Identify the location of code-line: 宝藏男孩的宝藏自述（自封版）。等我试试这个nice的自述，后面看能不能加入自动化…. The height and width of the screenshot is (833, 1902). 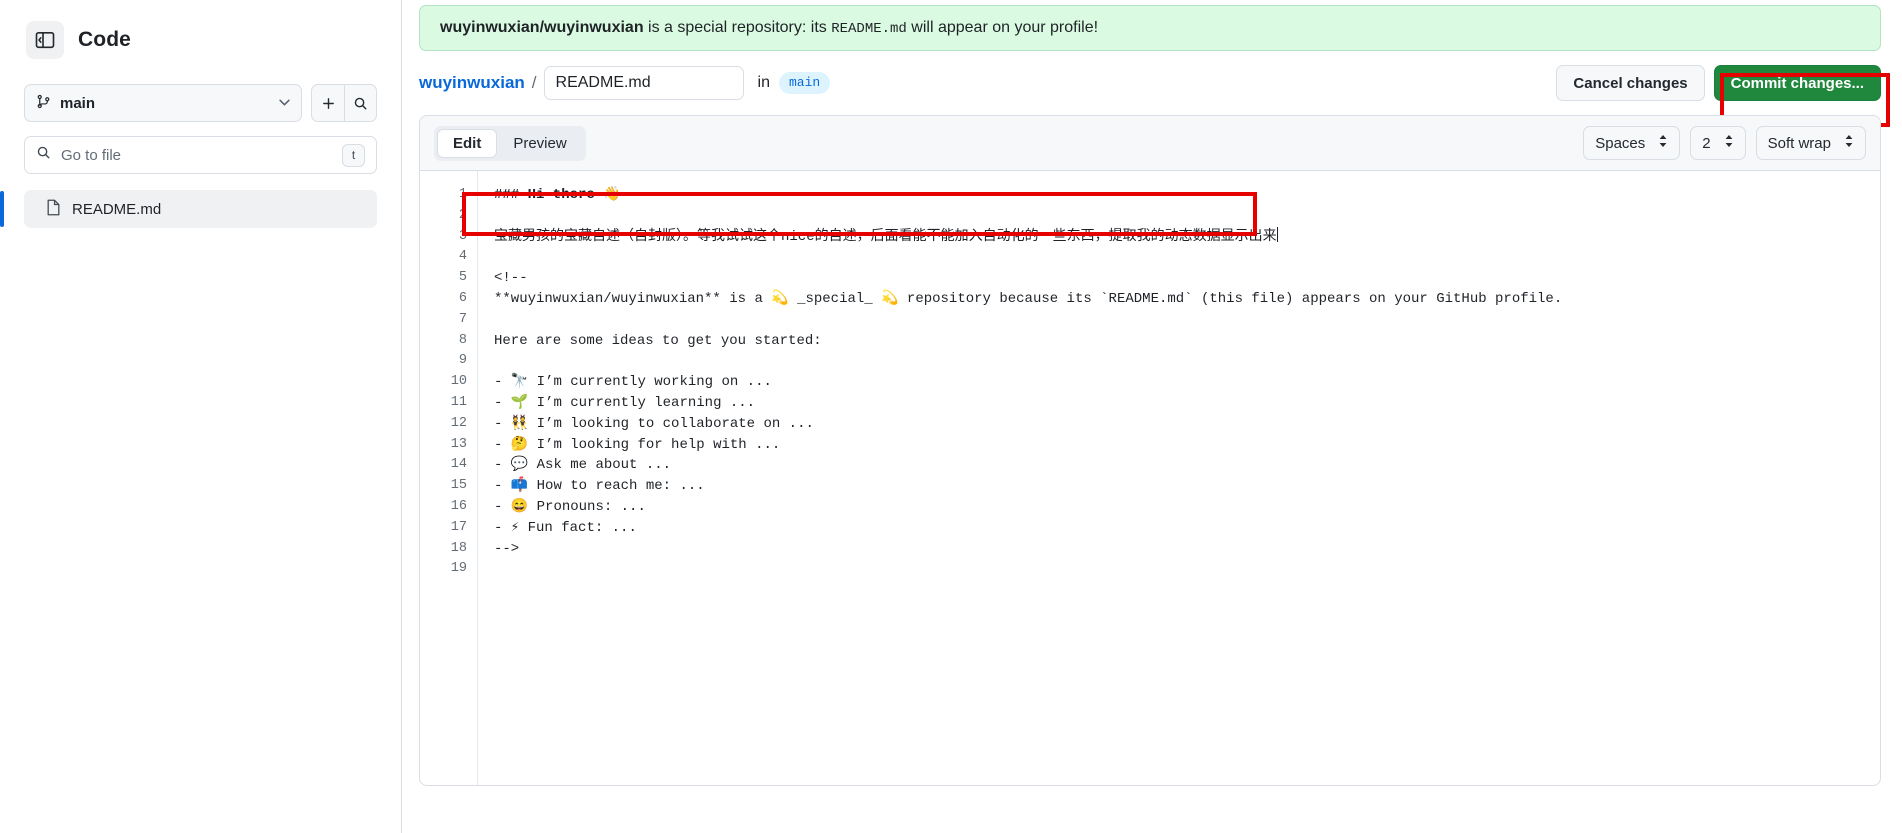
(886, 235).